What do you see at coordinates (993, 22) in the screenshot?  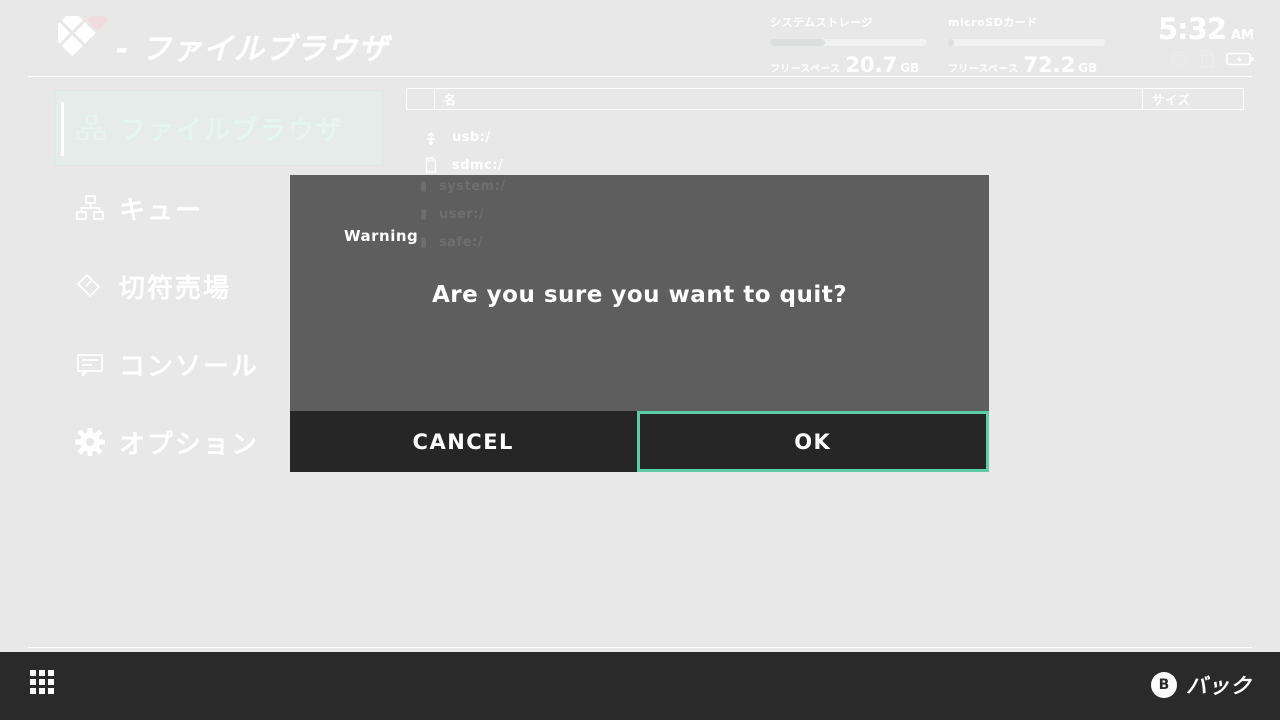 I see `storage-name: microSDカード` at bounding box center [993, 22].